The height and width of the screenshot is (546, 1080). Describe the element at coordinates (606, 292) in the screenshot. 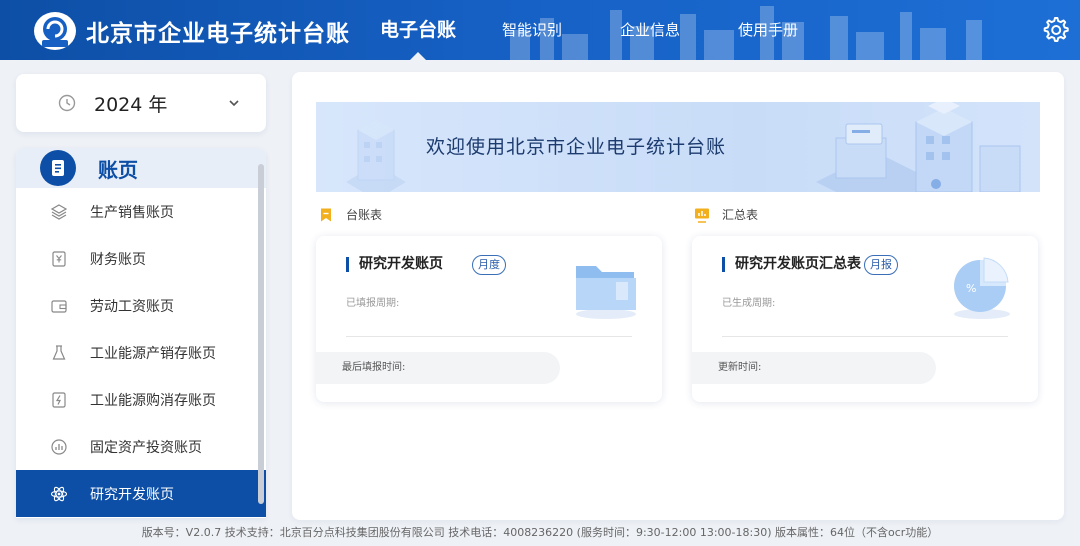

I see `folder-icon` at that location.